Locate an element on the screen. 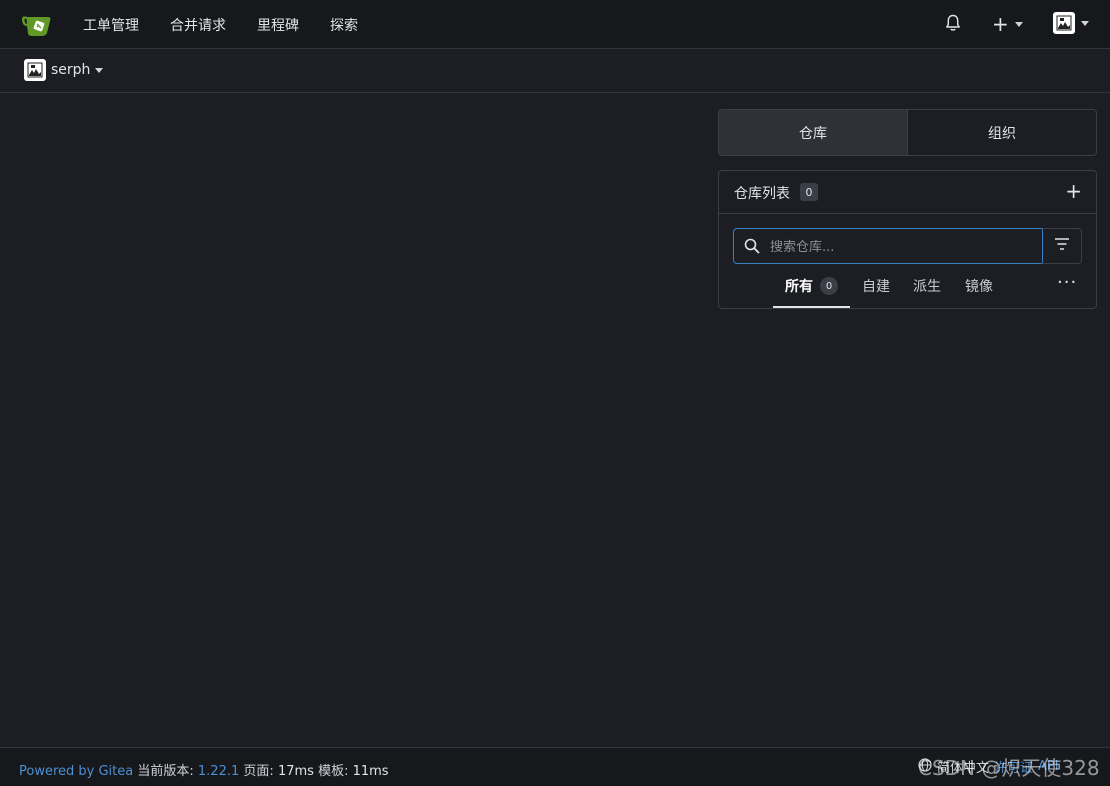  license-link: 许可证 is located at coordinates (1013, 766).